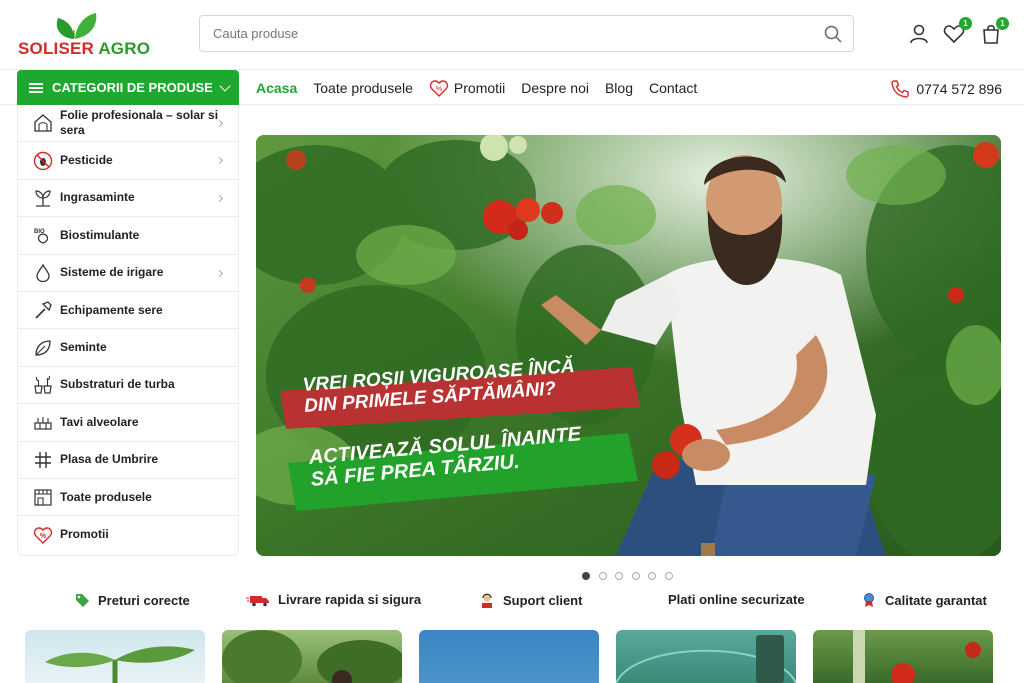 This screenshot has width=1024, height=683. What do you see at coordinates (82, 600) in the screenshot?
I see `price-tag-icon` at bounding box center [82, 600].